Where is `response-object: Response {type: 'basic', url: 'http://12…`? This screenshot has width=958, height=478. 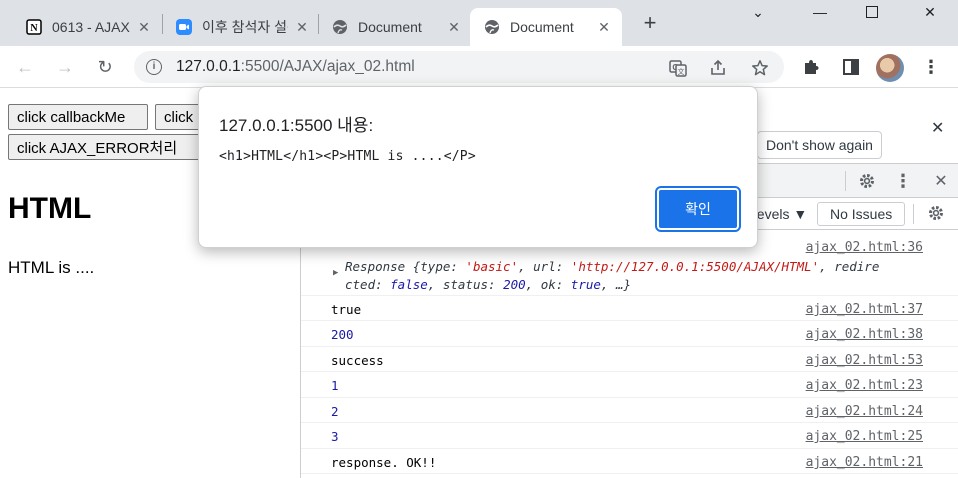
response-object: Response {type: 'basic', url: 'http://12… is located at coordinates (645, 276).